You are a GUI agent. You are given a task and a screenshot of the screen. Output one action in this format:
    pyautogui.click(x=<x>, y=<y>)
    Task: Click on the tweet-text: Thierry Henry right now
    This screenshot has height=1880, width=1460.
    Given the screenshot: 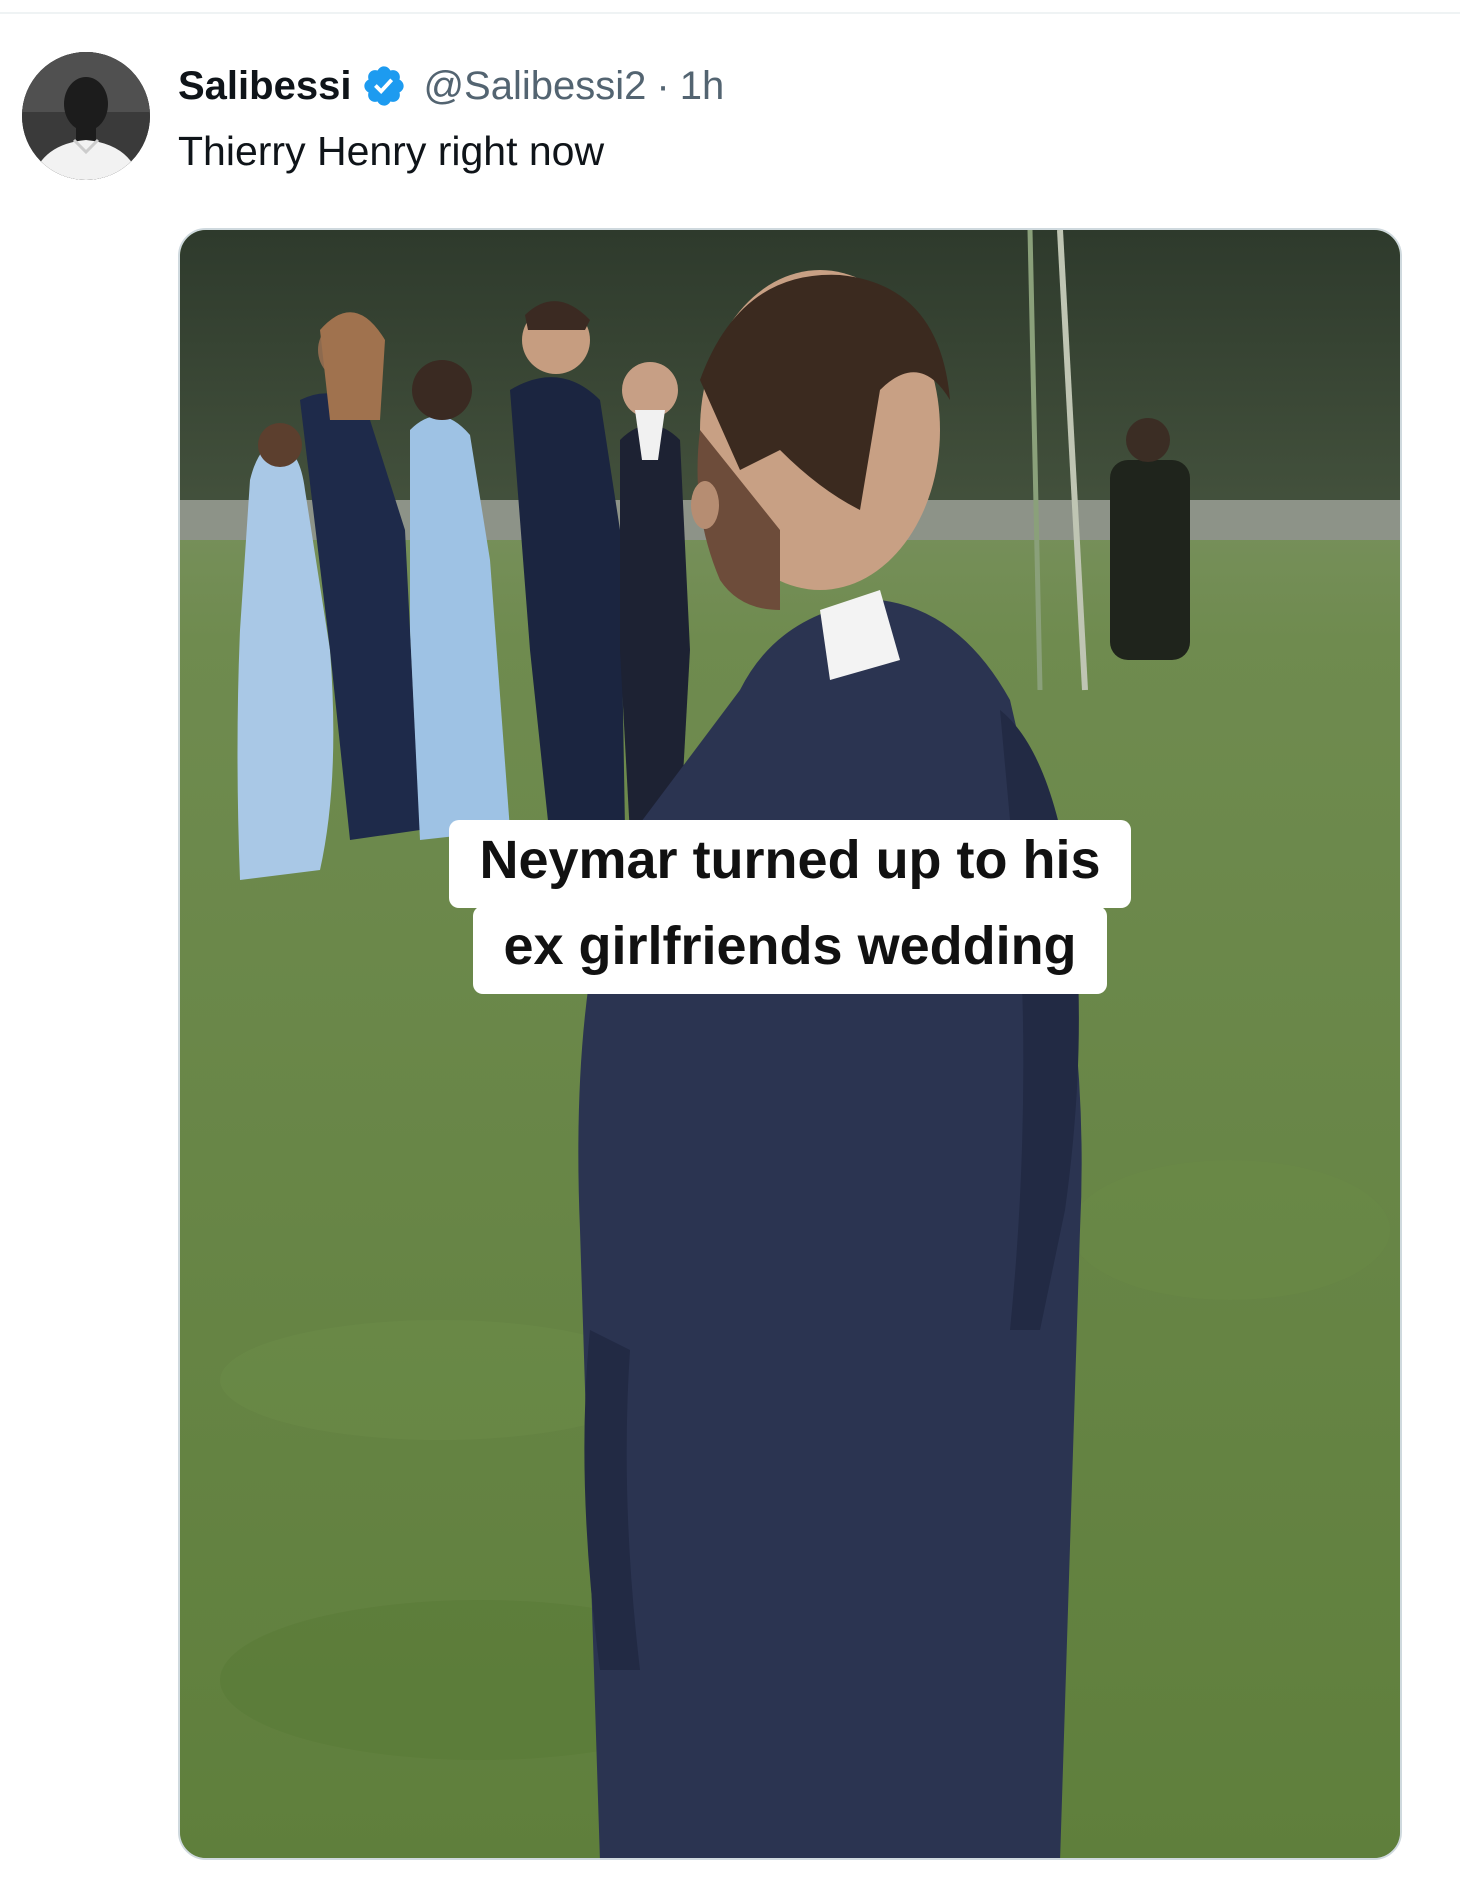 What is the action you would take?
    pyautogui.click(x=391, y=151)
    